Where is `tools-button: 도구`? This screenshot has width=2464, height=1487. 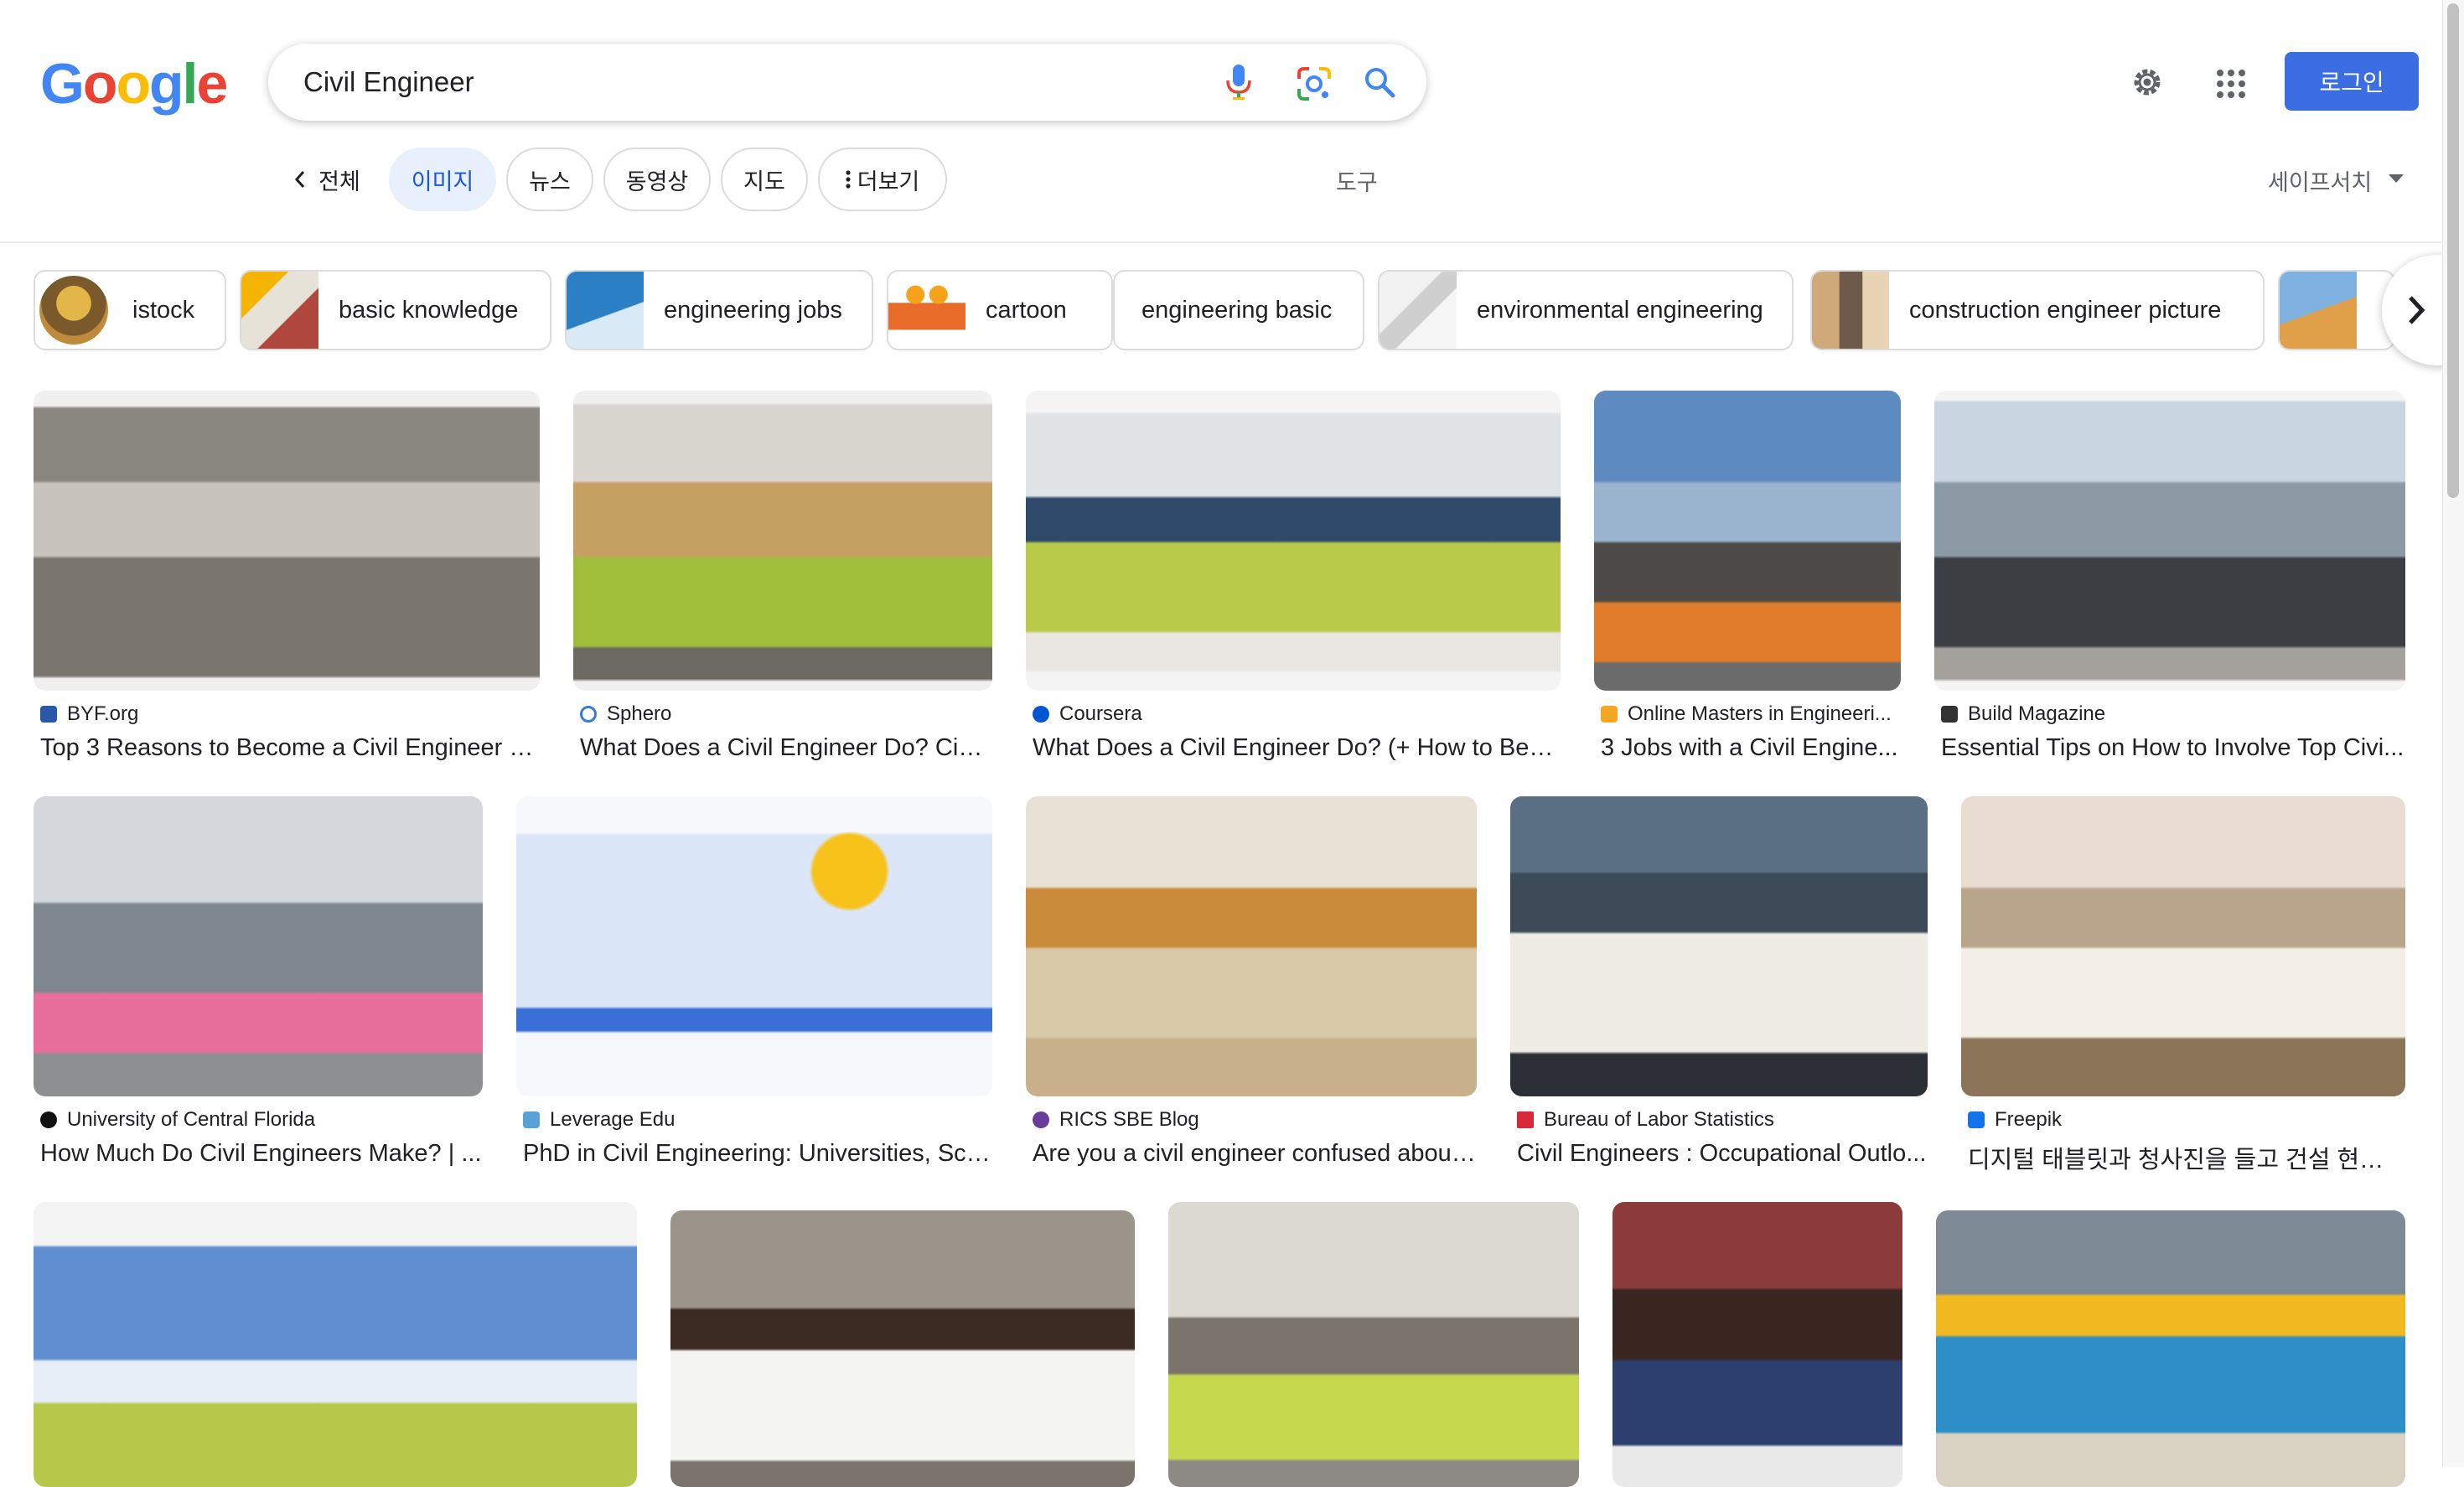
tools-button: 도구 is located at coordinates (1357, 180).